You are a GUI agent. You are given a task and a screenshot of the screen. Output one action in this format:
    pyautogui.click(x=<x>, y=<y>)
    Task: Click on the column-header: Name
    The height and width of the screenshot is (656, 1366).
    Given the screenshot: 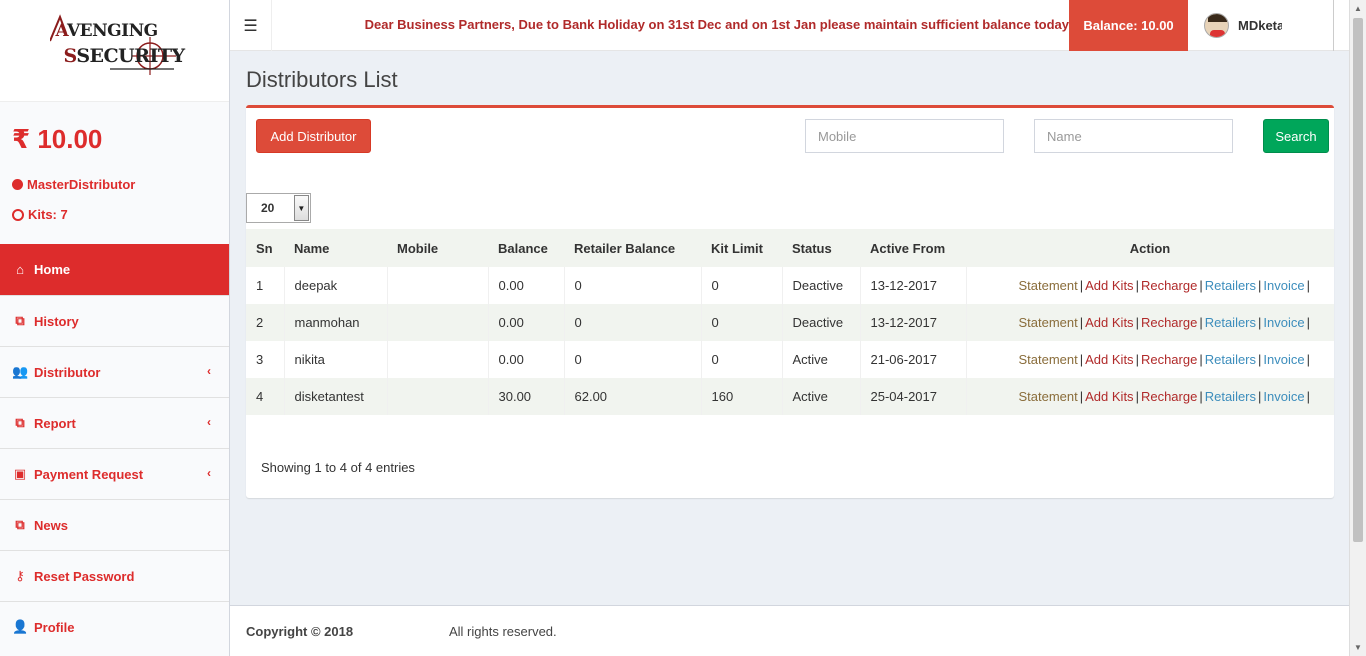 What is the action you would take?
    pyautogui.click(x=335, y=248)
    